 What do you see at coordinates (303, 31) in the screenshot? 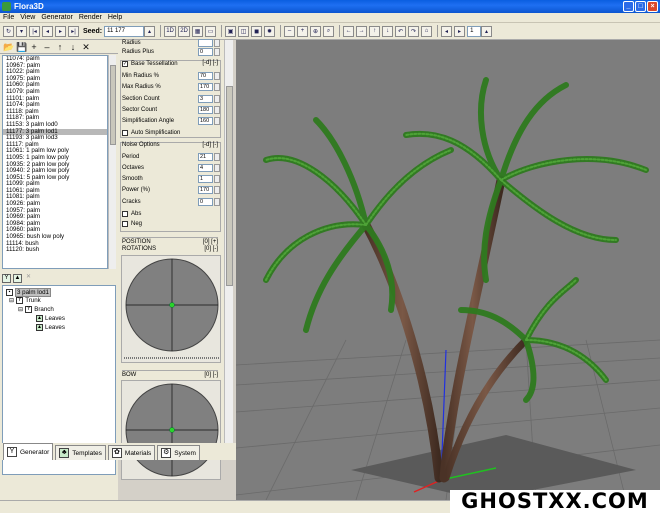
I see `zoom-in-icon: +` at bounding box center [303, 31].